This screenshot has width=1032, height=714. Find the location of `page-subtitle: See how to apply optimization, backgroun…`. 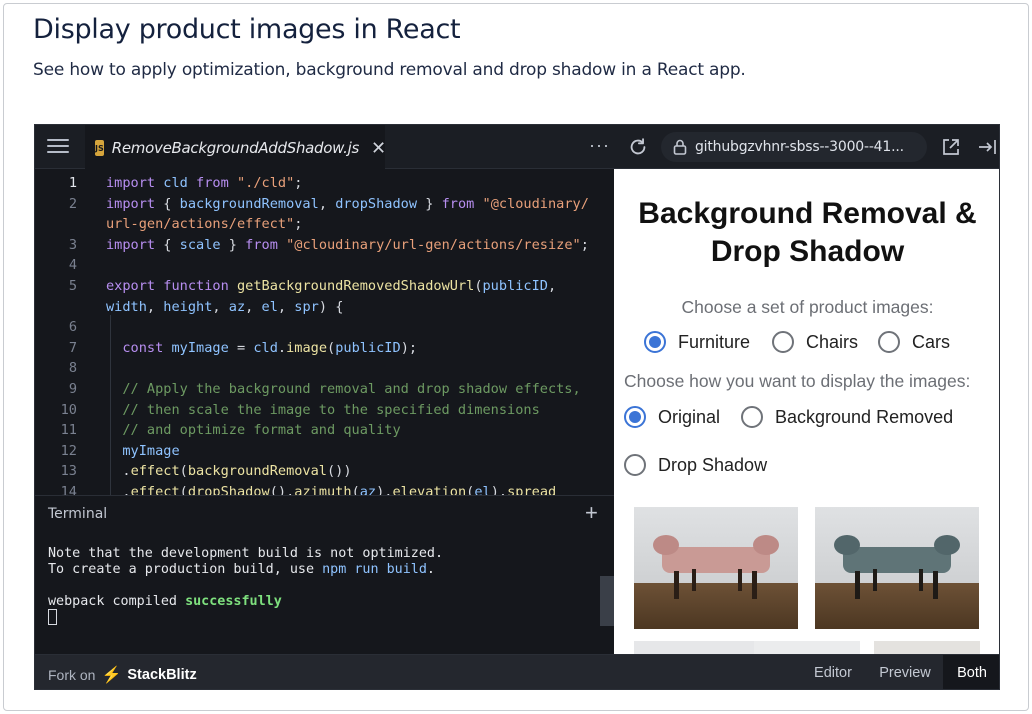

page-subtitle: See how to apply optimization, backgroun… is located at coordinates (389, 70).